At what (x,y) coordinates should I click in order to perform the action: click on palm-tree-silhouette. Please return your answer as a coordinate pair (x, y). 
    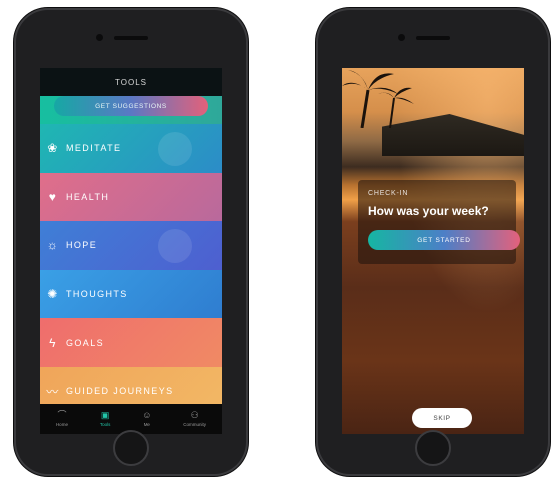
    Looking at the image, I should click on (378, 99).